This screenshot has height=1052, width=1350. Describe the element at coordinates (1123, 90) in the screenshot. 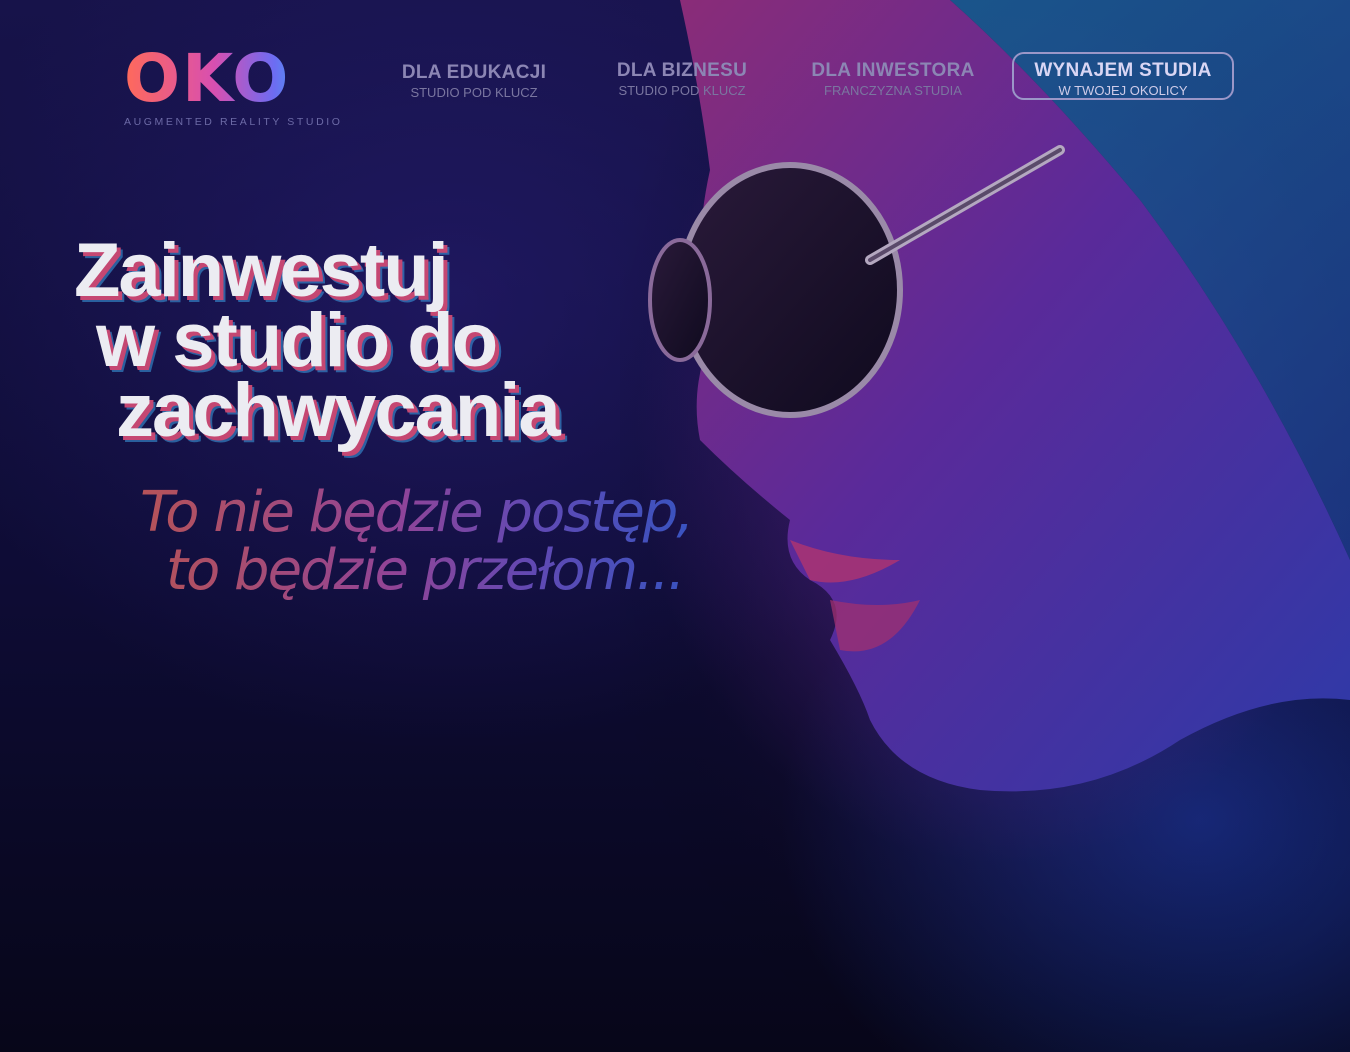

I see `nav-item-subtitle: W TWOJEJ OKOLICY` at that location.